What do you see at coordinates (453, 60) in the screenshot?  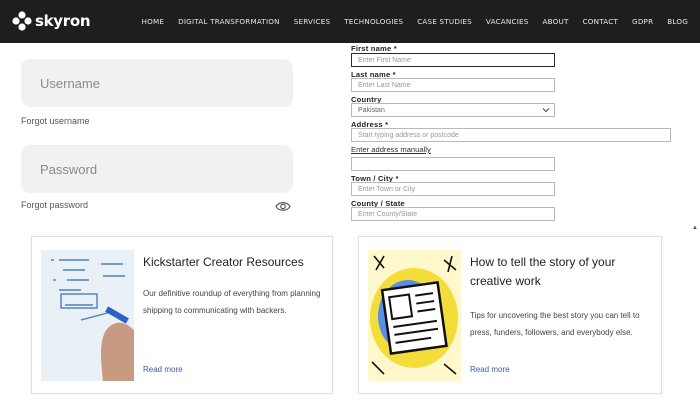 I see `first-name-input: Enter First Name` at bounding box center [453, 60].